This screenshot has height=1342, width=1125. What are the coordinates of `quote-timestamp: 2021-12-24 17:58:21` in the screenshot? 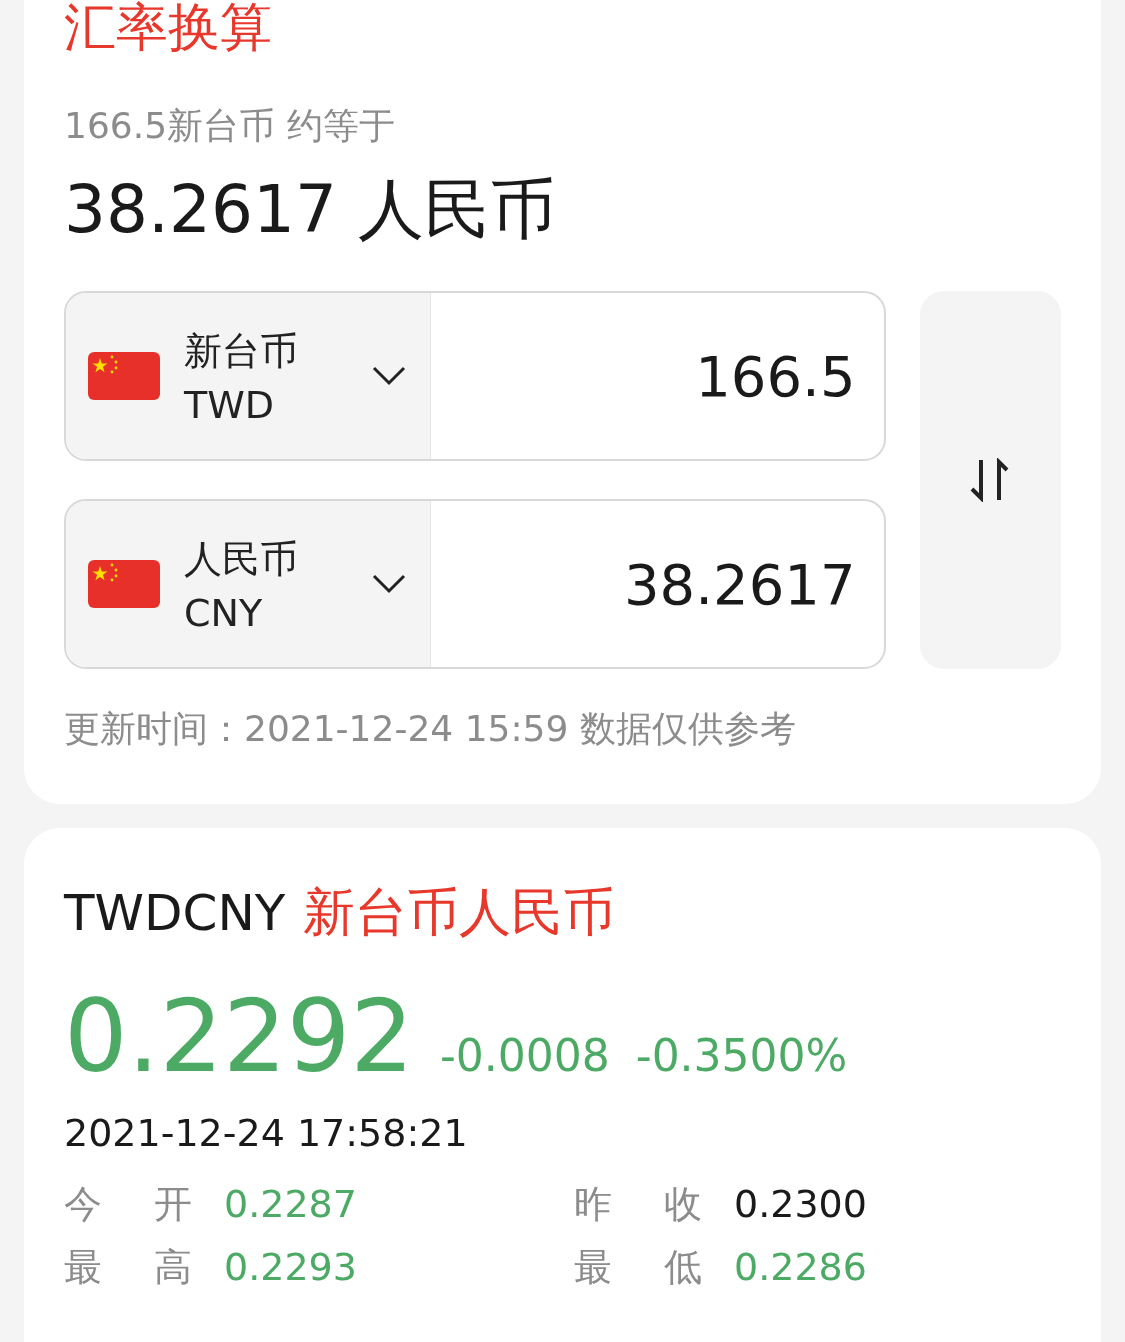 It's located at (266, 1133).